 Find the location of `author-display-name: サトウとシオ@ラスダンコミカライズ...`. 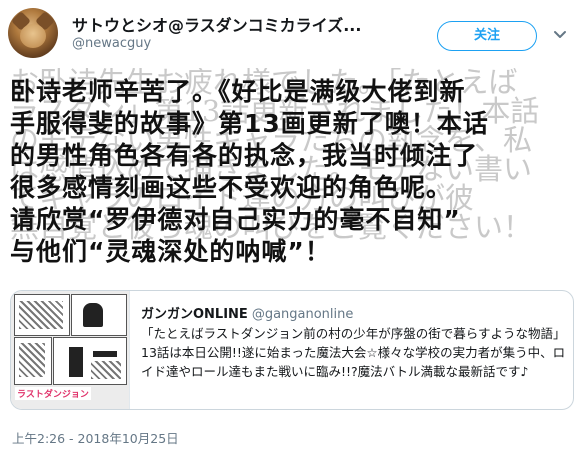

author-display-name: サトウとシオ@ラスダンコミカライズ... is located at coordinates (216, 24).